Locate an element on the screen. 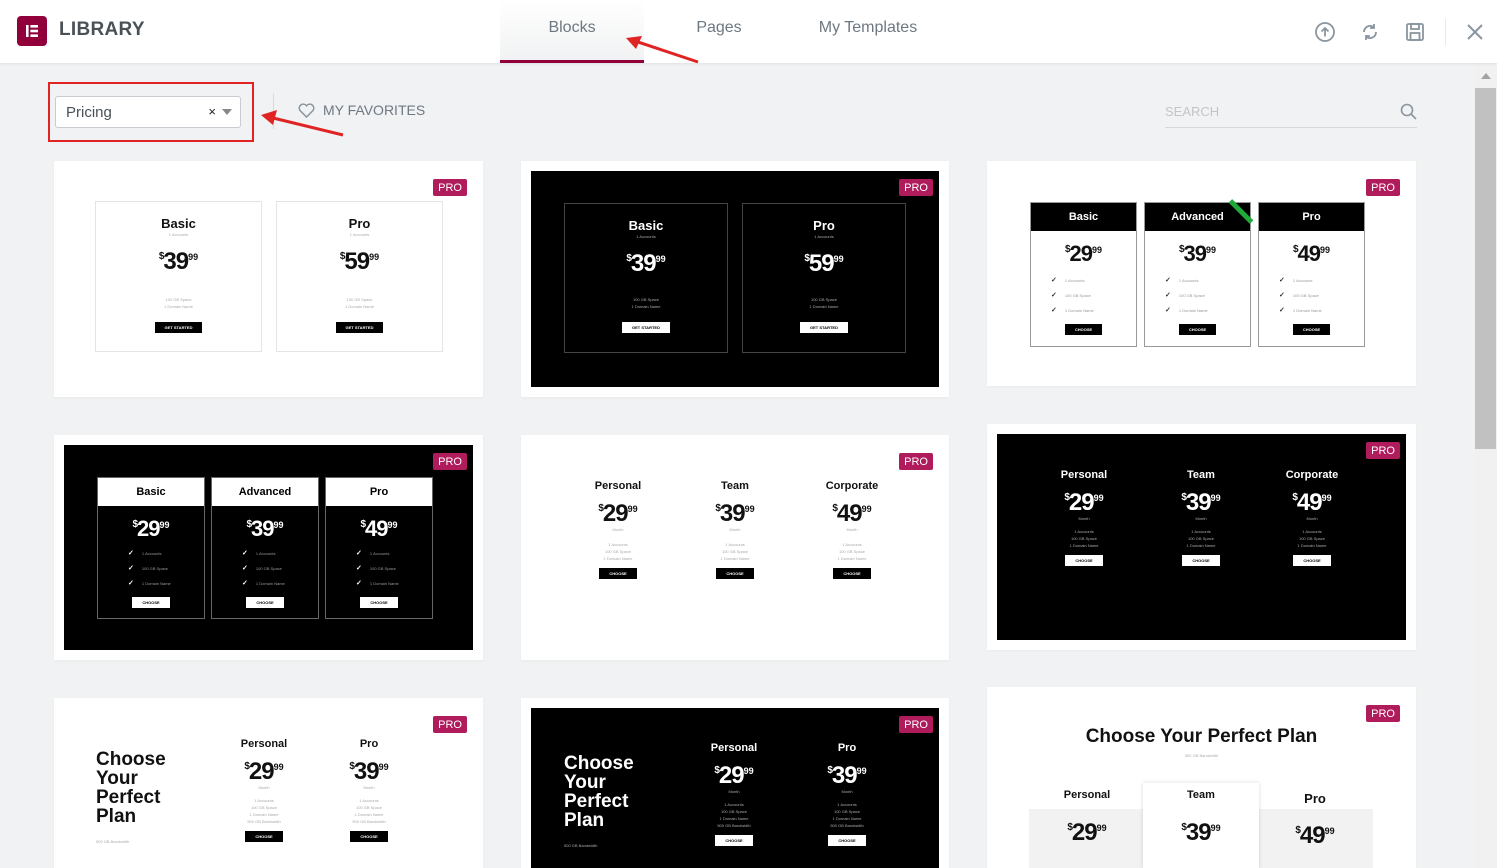  upload-icon is located at coordinates (1324, 31).